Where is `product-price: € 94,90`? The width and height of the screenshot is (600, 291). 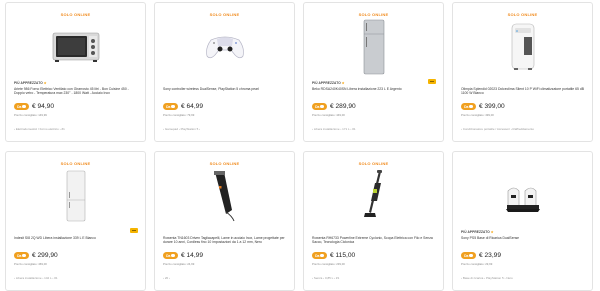
product-price: € 94,90 is located at coordinates (43, 106).